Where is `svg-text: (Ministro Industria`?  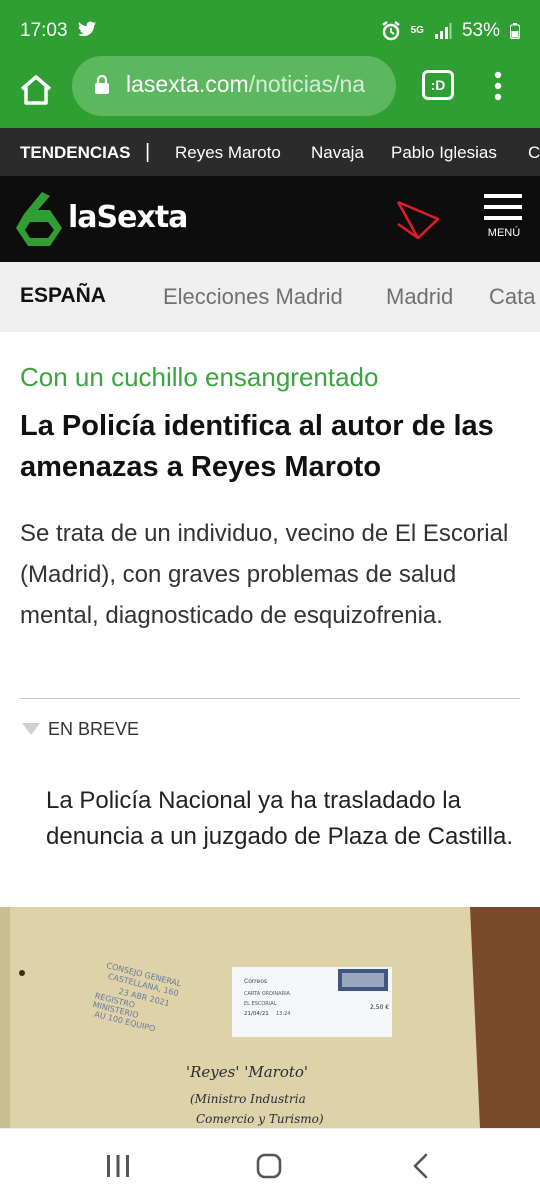 svg-text: (Ministro Industria is located at coordinates (248, 1099).